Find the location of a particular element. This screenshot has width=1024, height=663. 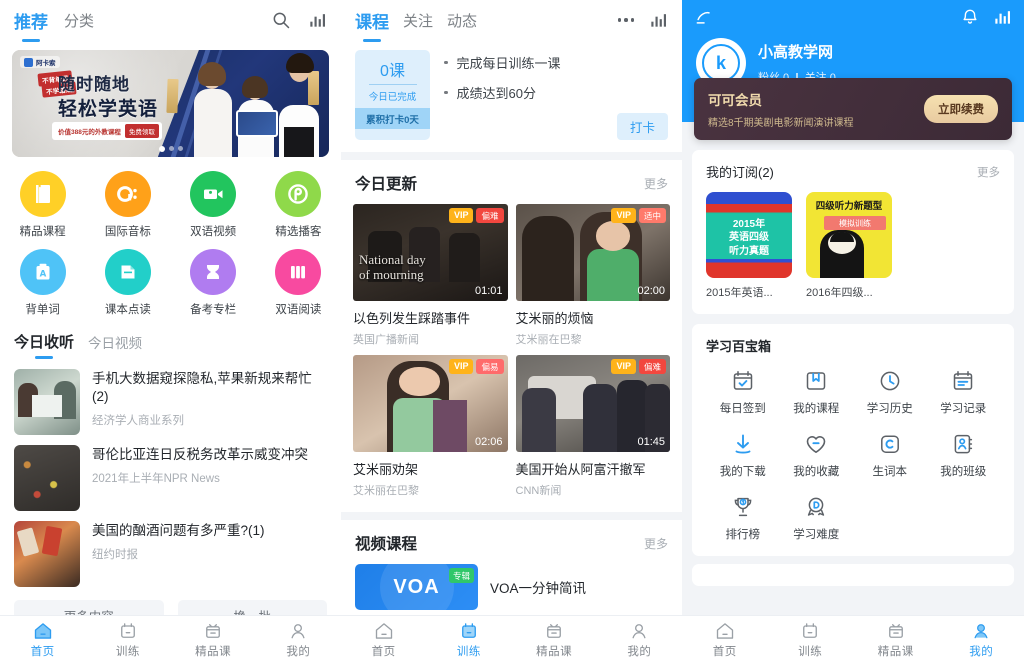

tab-course: 课程 is located at coordinates (372, 20).